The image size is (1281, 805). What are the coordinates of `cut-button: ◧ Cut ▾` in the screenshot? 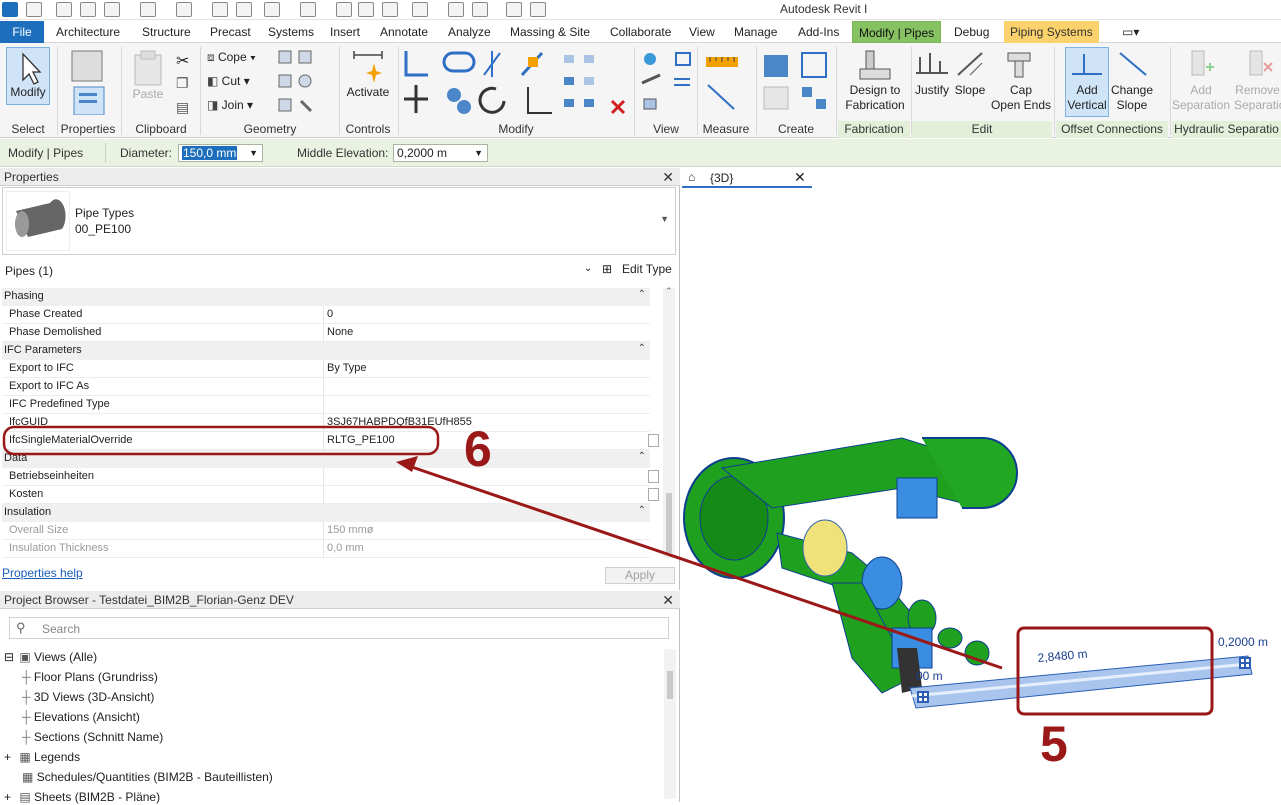 It's located at (228, 81).